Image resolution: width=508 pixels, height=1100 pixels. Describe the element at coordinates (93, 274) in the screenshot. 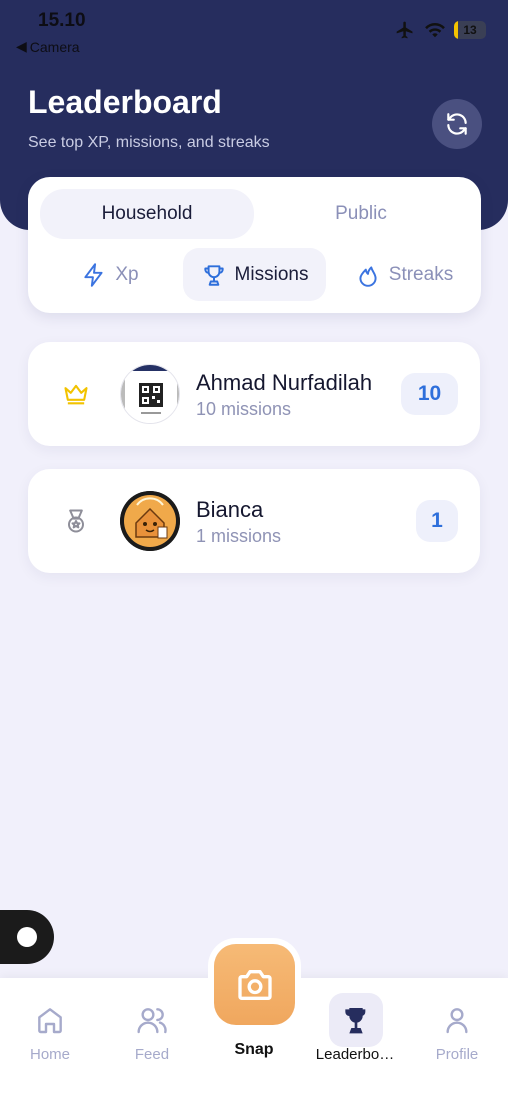

I see `lightning-icon` at that location.